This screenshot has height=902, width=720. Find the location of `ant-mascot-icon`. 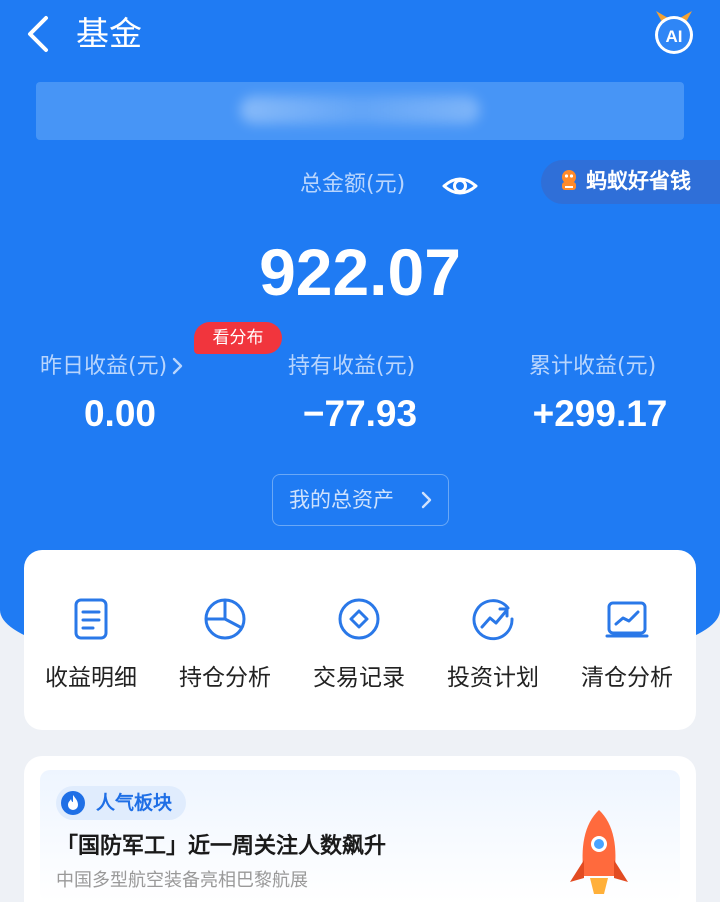

ant-mascot-icon is located at coordinates (569, 180).